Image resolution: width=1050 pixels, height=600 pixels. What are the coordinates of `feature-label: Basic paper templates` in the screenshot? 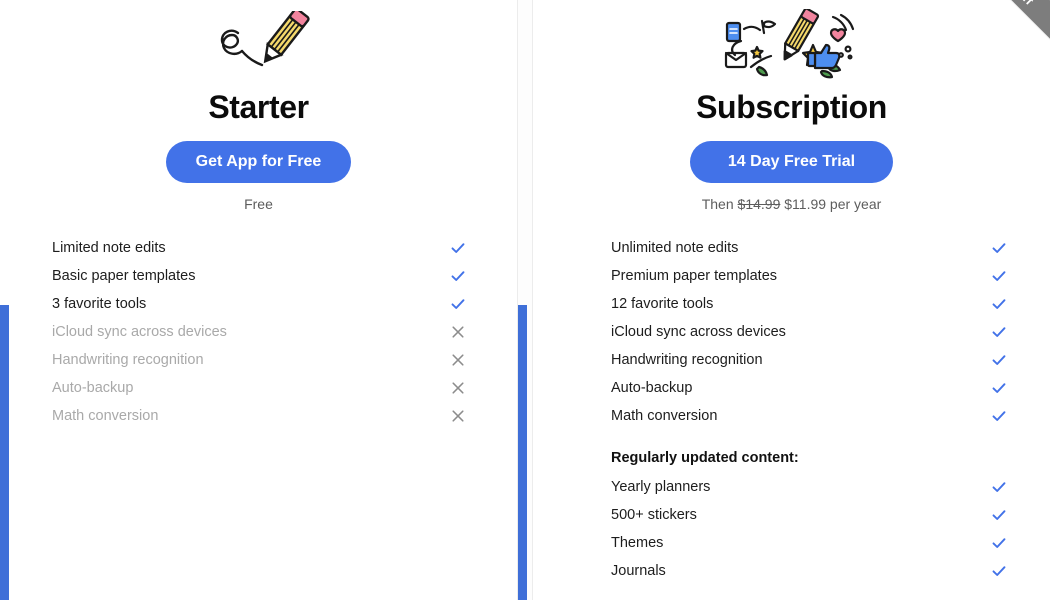 It's located at (124, 276).